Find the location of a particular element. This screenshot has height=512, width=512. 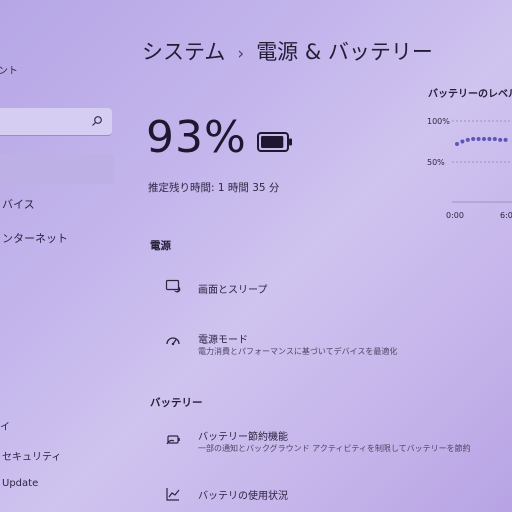

battery-saver-icon is located at coordinates (173, 440).